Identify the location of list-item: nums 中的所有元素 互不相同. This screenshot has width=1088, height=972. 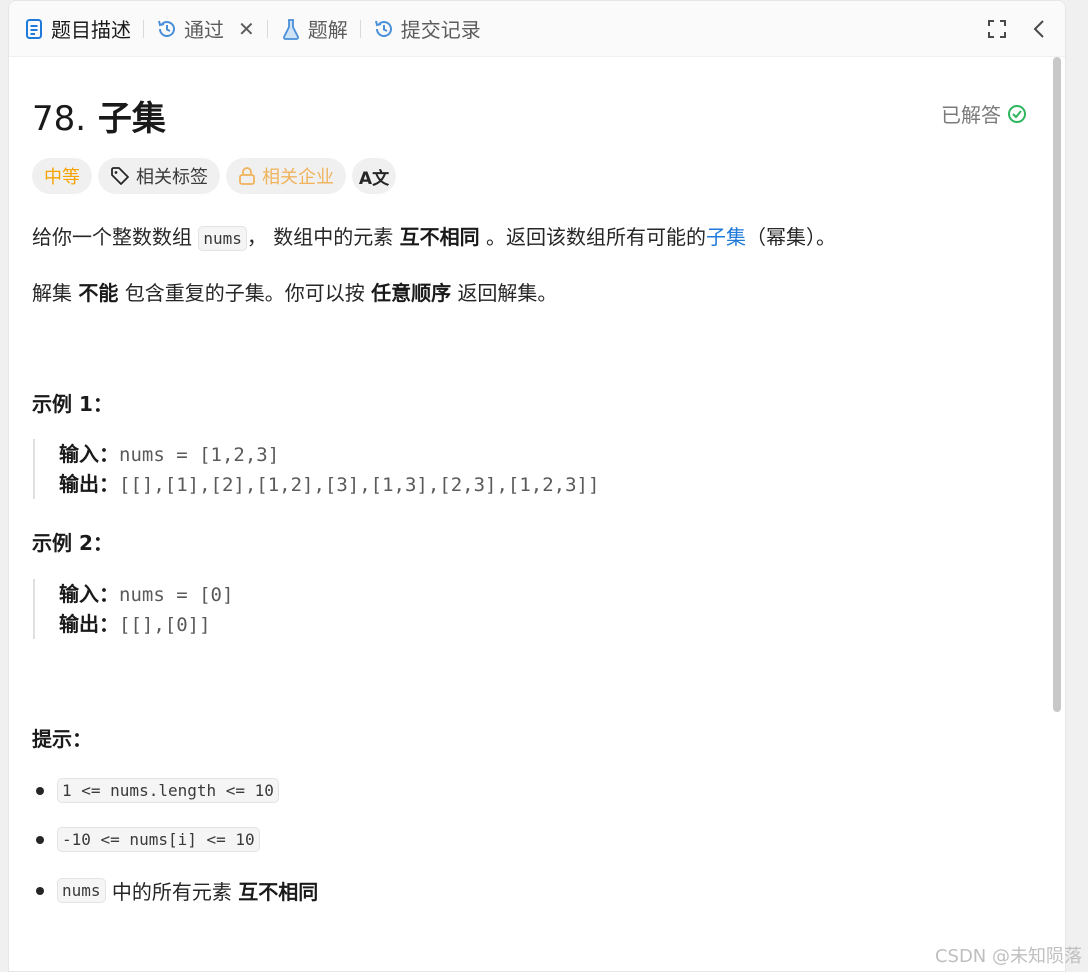
(175, 890).